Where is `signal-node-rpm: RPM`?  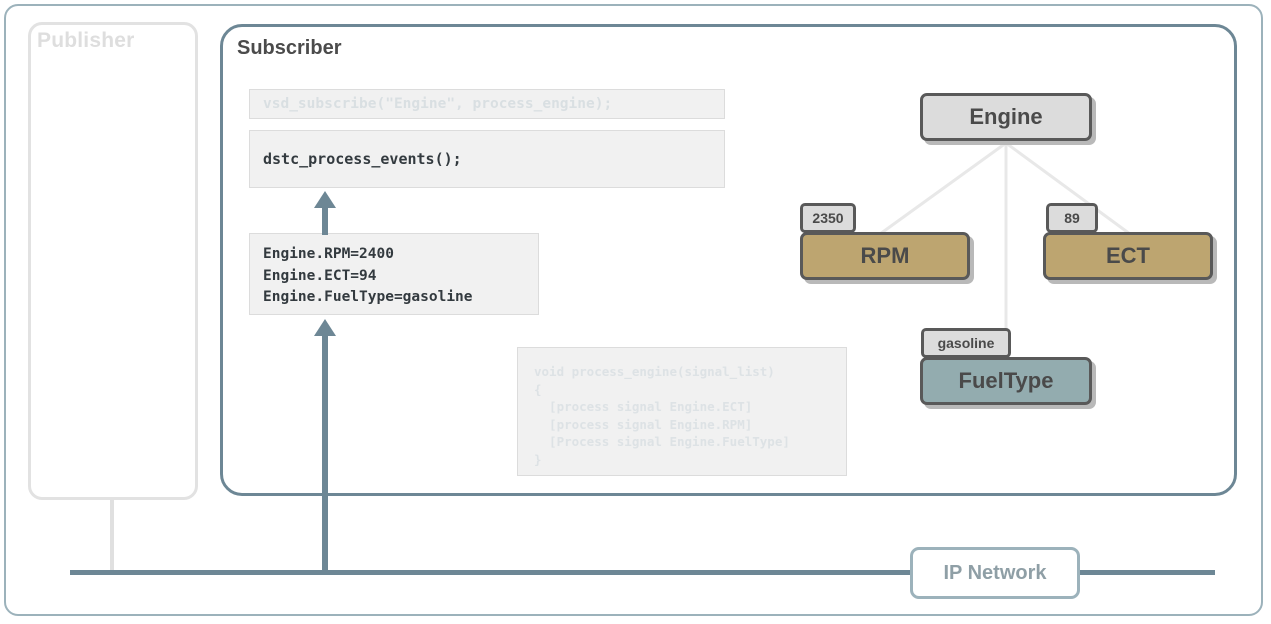
signal-node-rpm: RPM is located at coordinates (885, 256).